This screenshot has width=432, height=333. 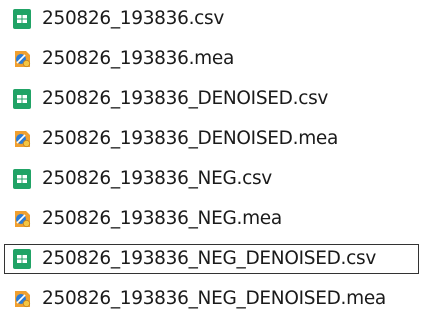 I want to click on file-name: 250826_193836_NEG_DENOISED.csv, so click(x=209, y=258).